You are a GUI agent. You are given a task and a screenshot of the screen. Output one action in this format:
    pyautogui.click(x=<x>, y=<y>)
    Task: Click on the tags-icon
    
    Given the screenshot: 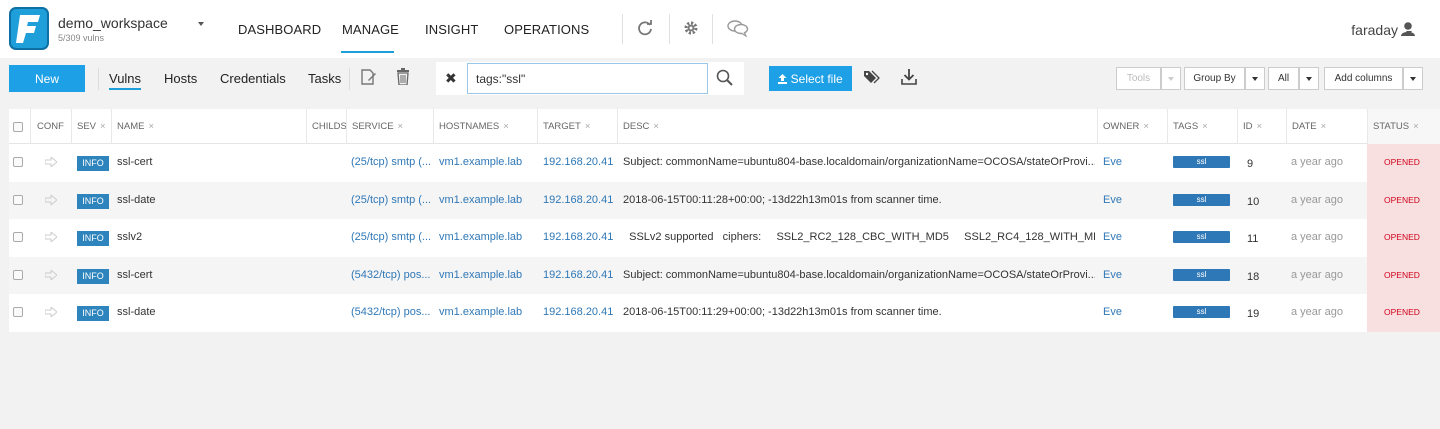 What is the action you would take?
    pyautogui.click(x=872, y=77)
    